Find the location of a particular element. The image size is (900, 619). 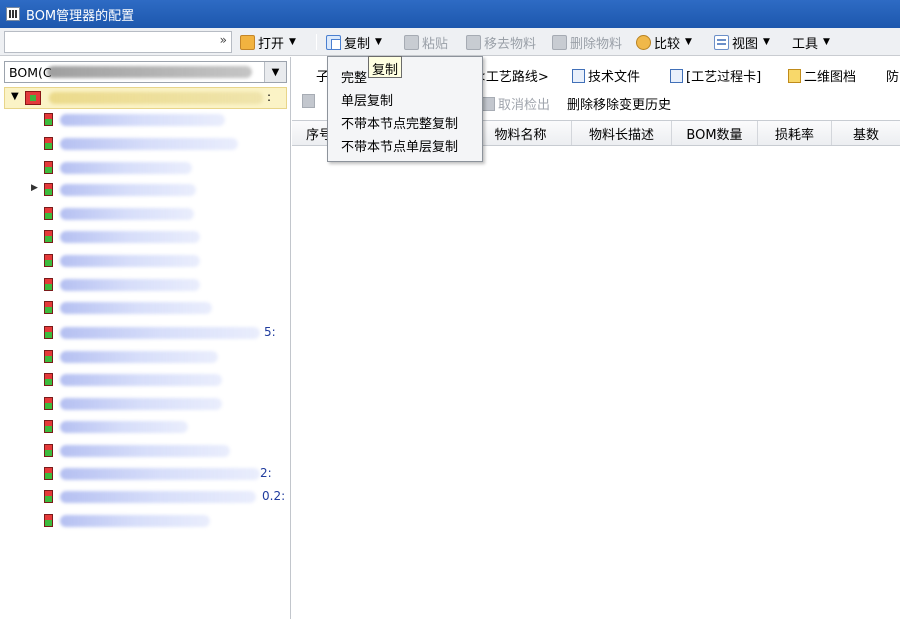

tree-node: ▶ is located at coordinates (145, 190).